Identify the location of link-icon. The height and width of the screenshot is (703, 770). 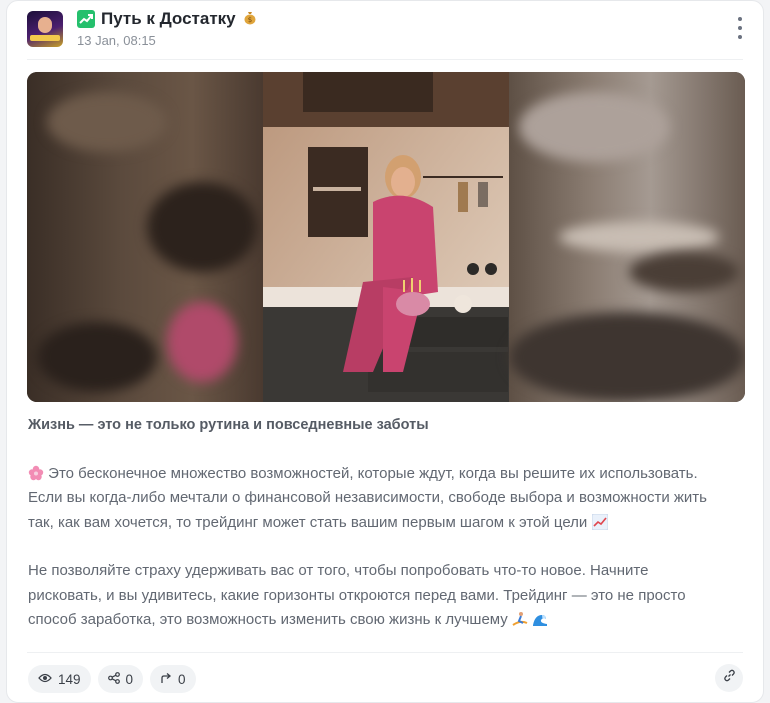
(729, 678).